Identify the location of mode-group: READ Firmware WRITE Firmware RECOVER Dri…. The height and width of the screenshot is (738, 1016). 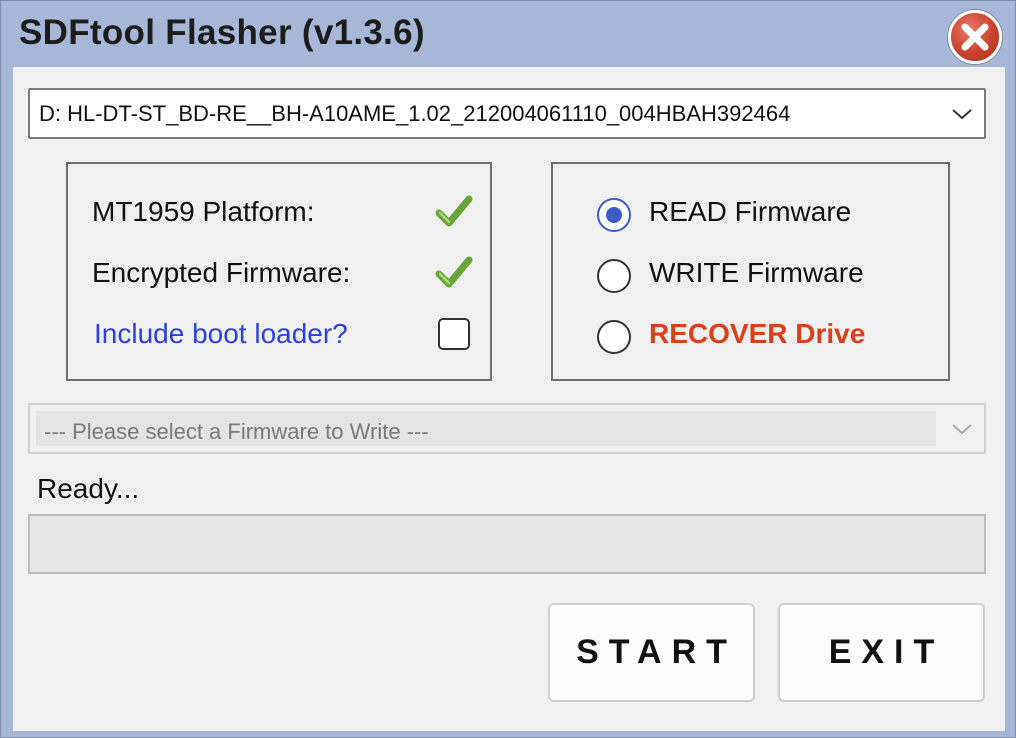
(750, 271).